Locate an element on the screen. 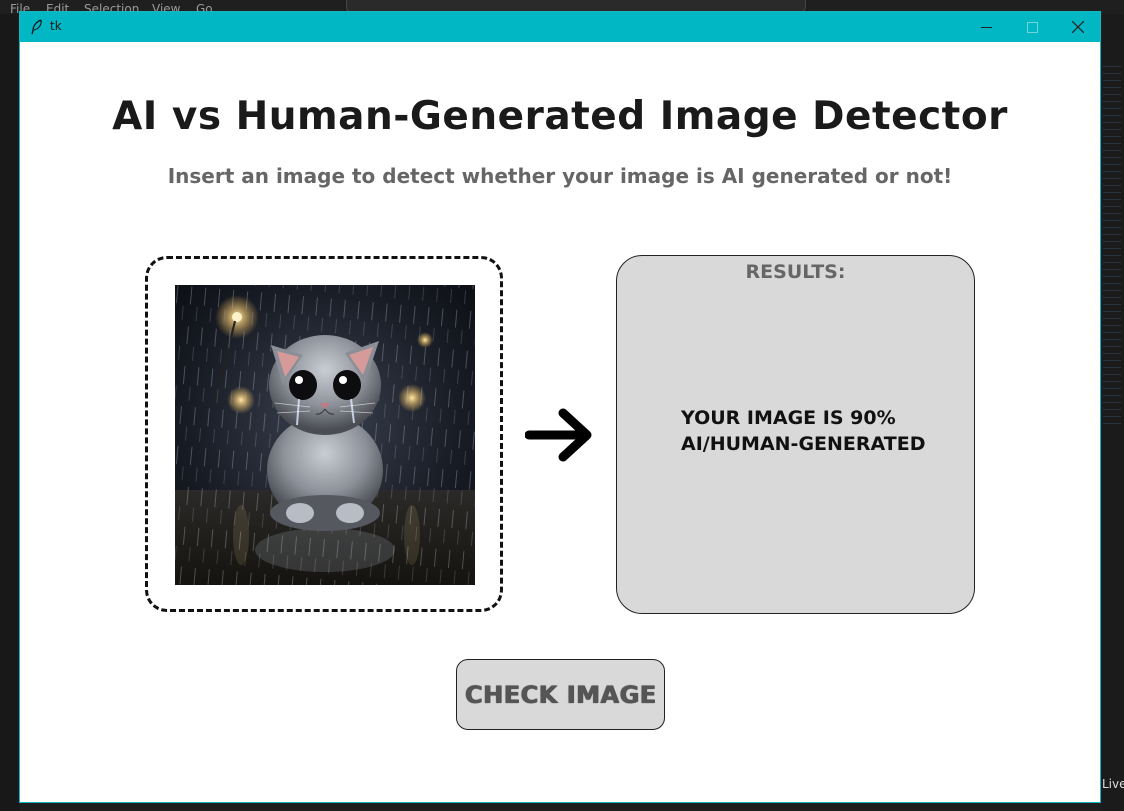 The image size is (1124, 811). minimize-button is located at coordinates (986, 27).